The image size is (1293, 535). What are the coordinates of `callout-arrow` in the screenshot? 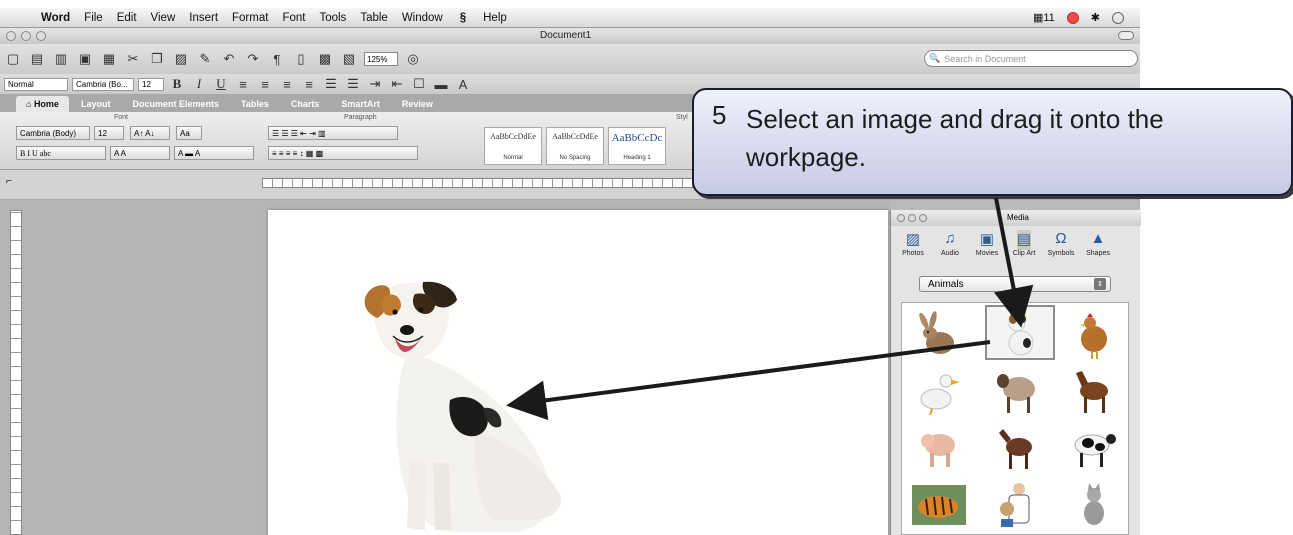 It's located at (1014, 262).